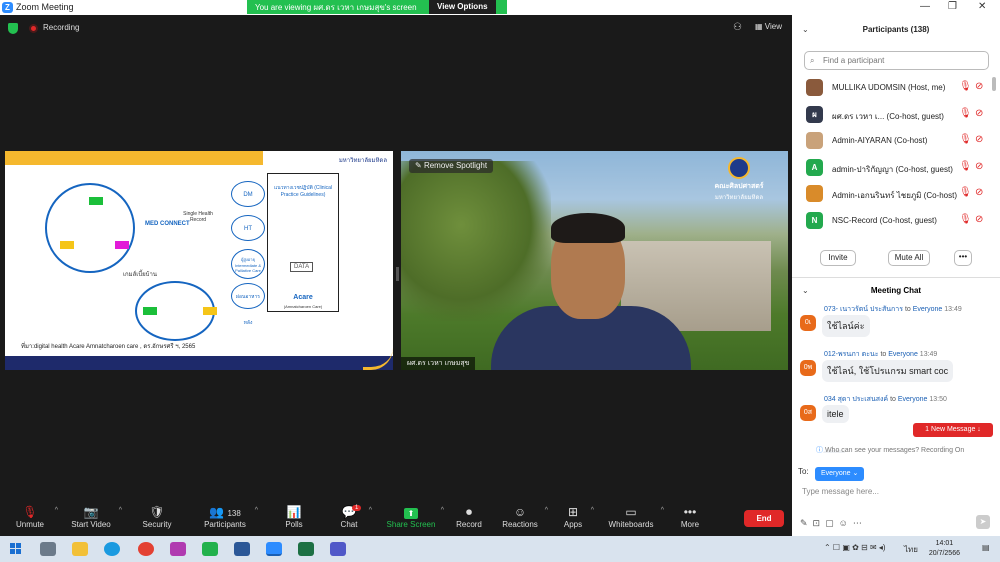 The height and width of the screenshot is (562, 1000). I want to click on format-icon: ✎, so click(806, 523).